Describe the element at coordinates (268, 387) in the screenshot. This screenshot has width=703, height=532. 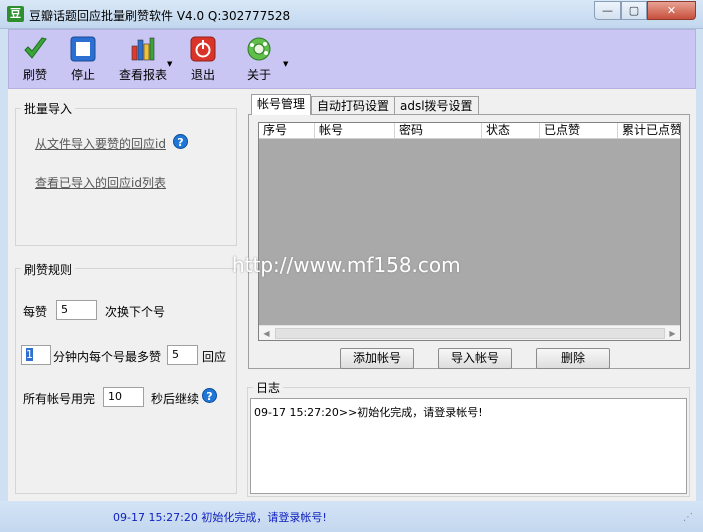
I see `log-title: 日志` at that location.